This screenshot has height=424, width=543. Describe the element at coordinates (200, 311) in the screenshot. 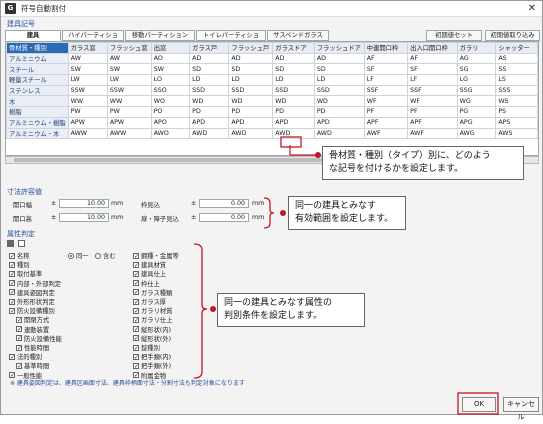

I see `bracket-attrs` at that location.